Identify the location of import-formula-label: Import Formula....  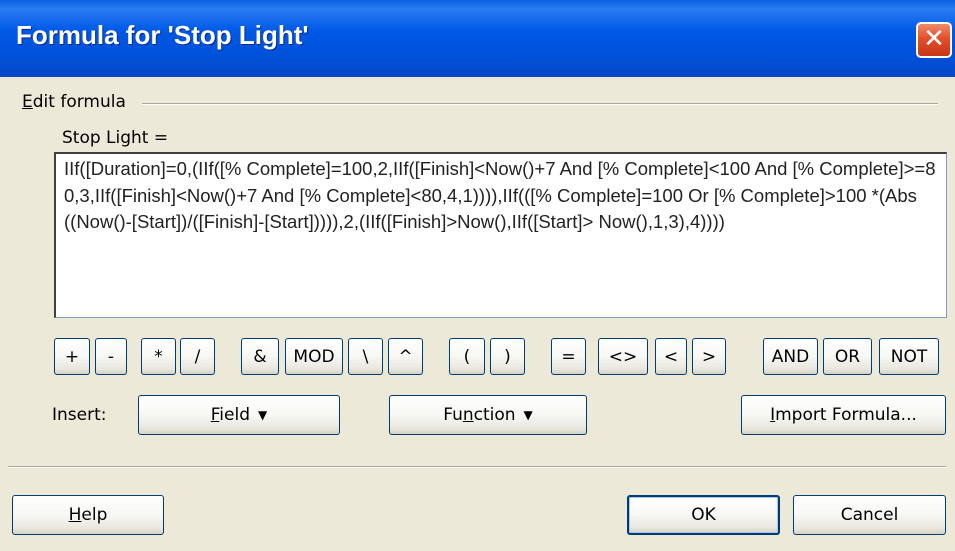
(843, 415).